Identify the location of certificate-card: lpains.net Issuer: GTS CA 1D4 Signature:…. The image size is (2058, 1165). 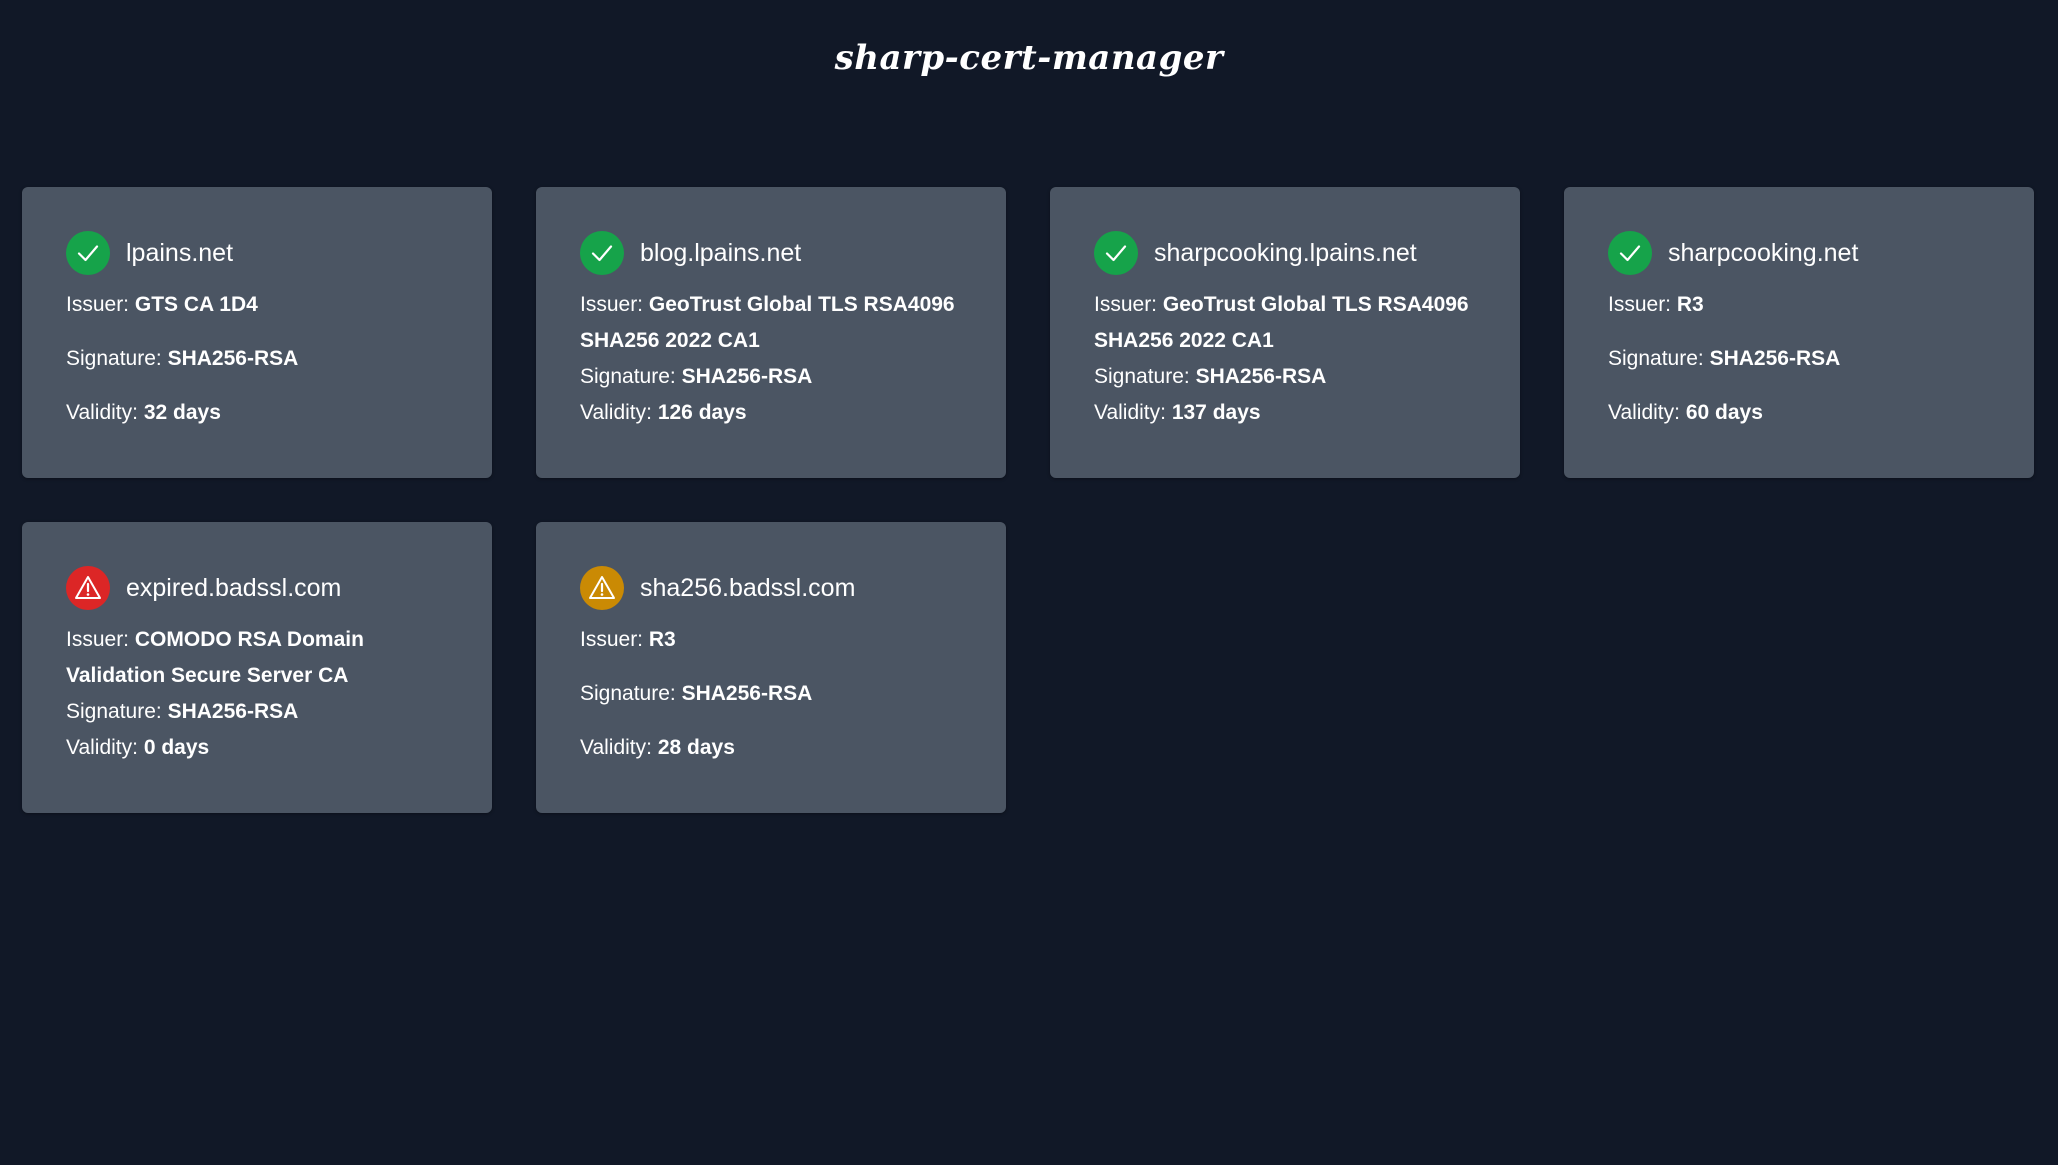
(257, 332).